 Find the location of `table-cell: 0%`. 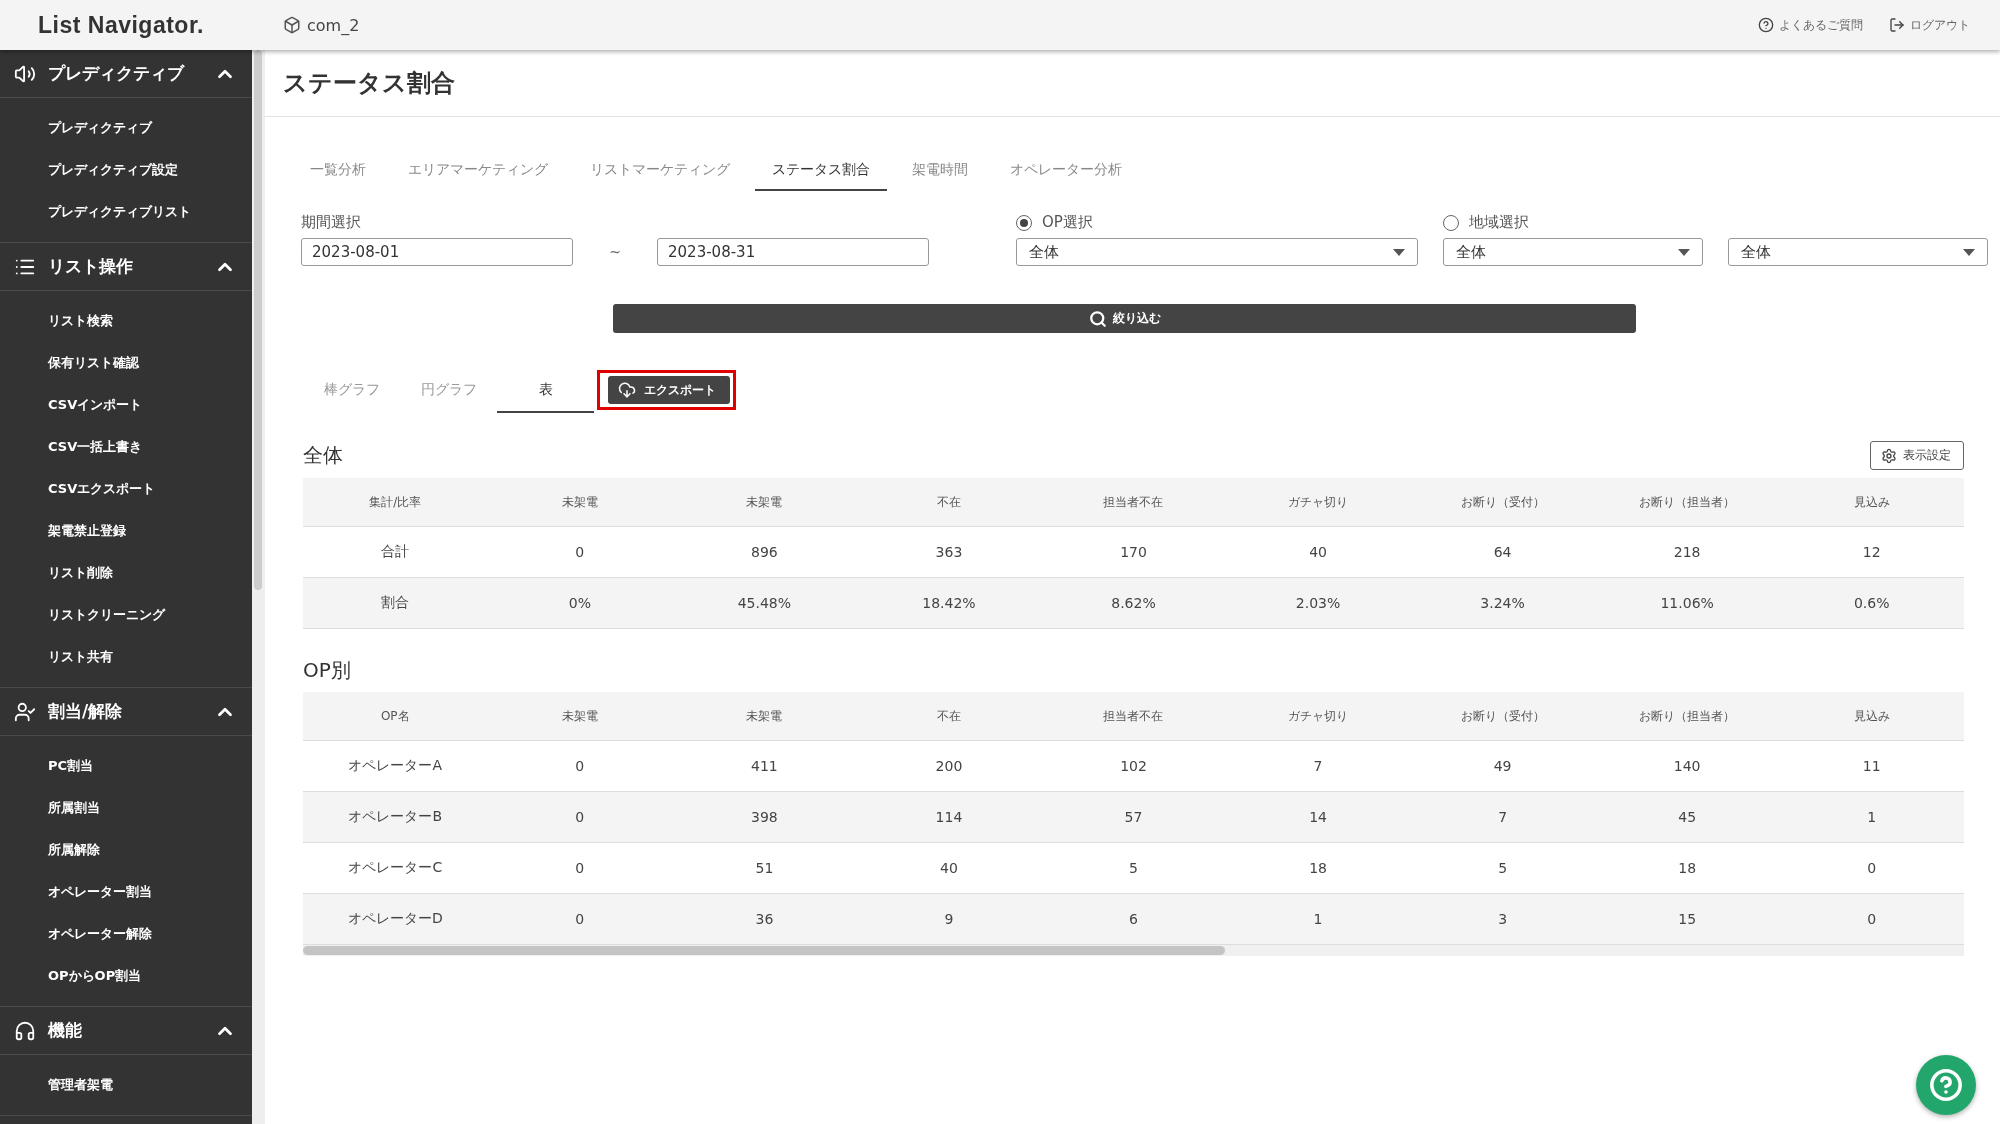

table-cell: 0% is located at coordinates (580, 603).